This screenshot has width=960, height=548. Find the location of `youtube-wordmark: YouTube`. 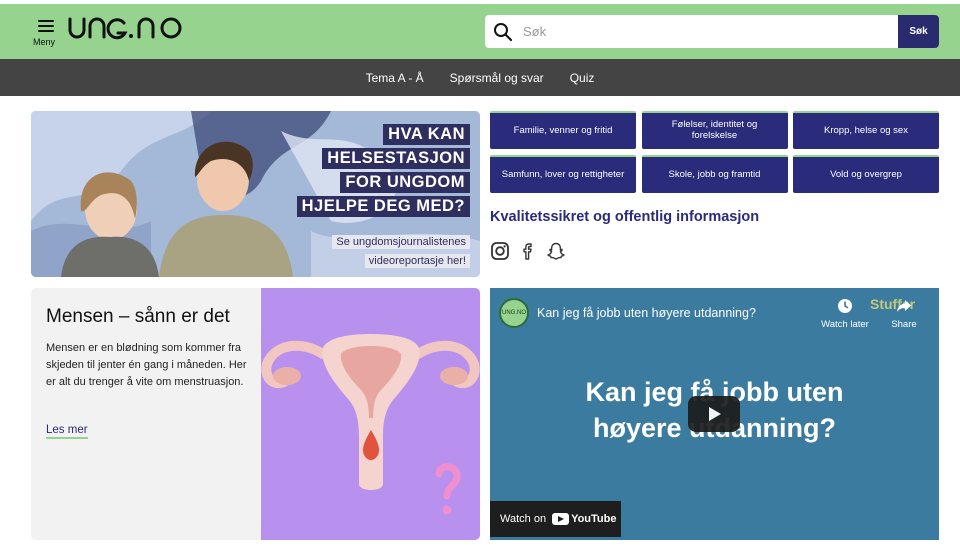

youtube-wordmark: YouTube is located at coordinates (594, 519).